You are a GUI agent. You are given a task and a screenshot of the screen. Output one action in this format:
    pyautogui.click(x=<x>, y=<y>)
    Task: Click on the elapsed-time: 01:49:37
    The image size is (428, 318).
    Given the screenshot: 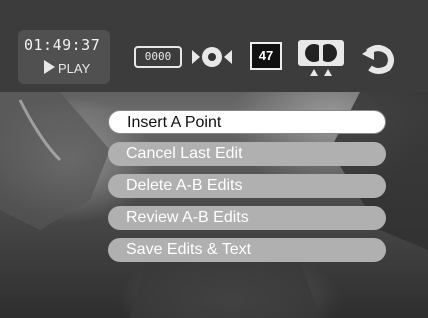 What is the action you would take?
    pyautogui.click(x=62, y=45)
    